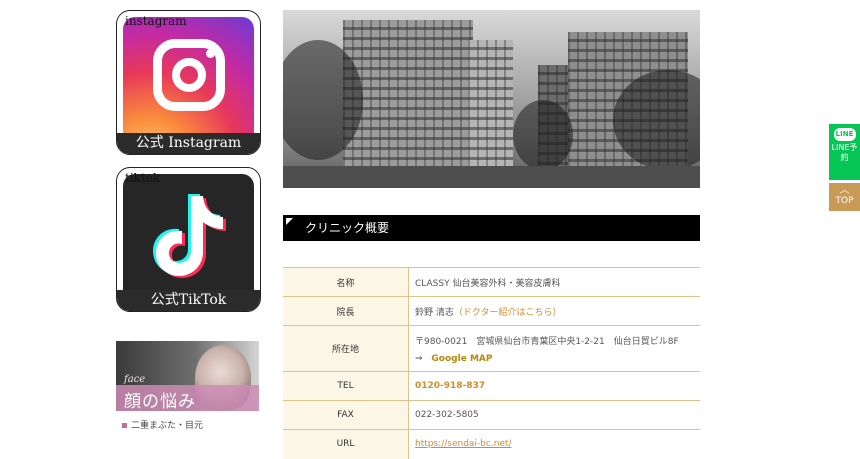 Image resolution: width=860 pixels, height=459 pixels. I want to click on face-menu-link: 二重まぶた・目元, so click(162, 424).